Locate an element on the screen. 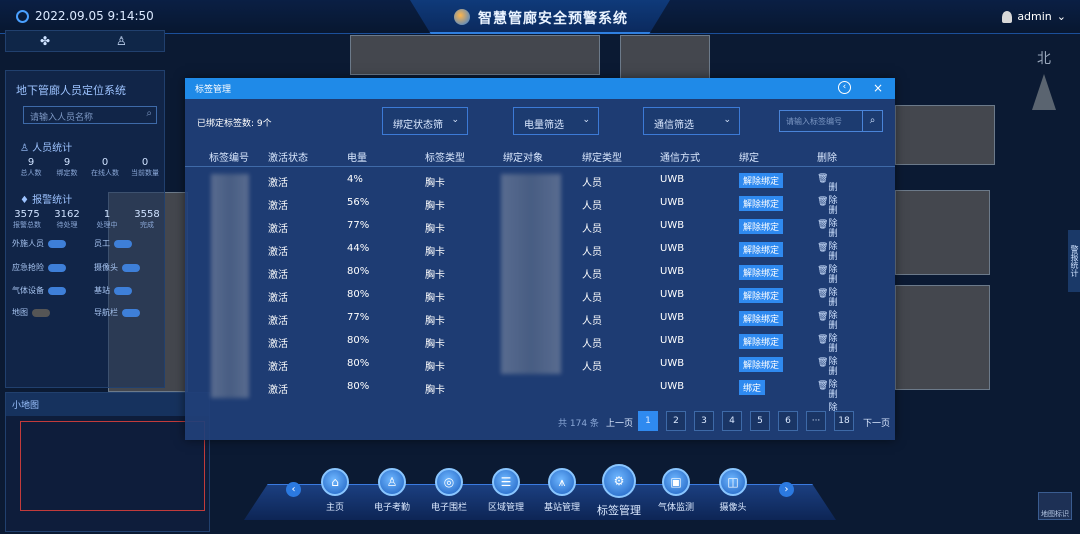  dock-prev-icon: ‹ is located at coordinates (293, 489).